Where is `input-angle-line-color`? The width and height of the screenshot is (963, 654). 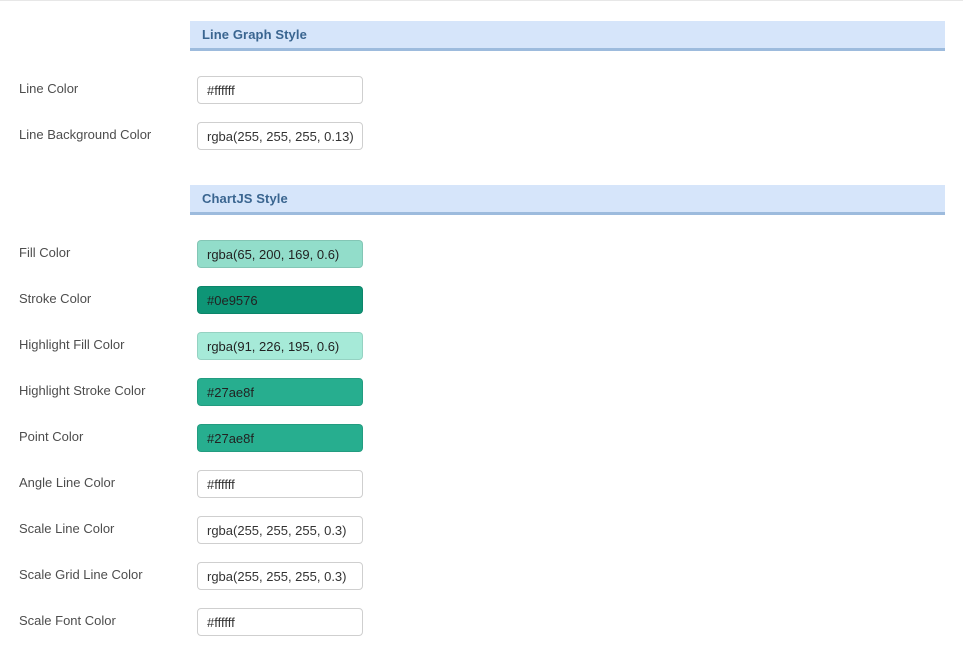
input-angle-line-color is located at coordinates (280, 484).